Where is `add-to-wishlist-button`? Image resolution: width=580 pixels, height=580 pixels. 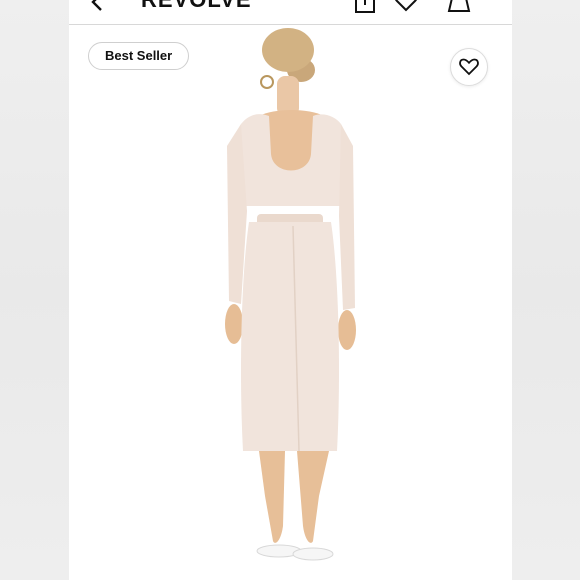
add-to-wishlist-button is located at coordinates (469, 67).